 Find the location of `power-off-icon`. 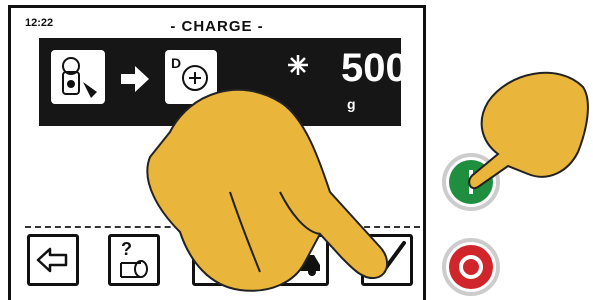

power-off-icon is located at coordinates (471, 267).